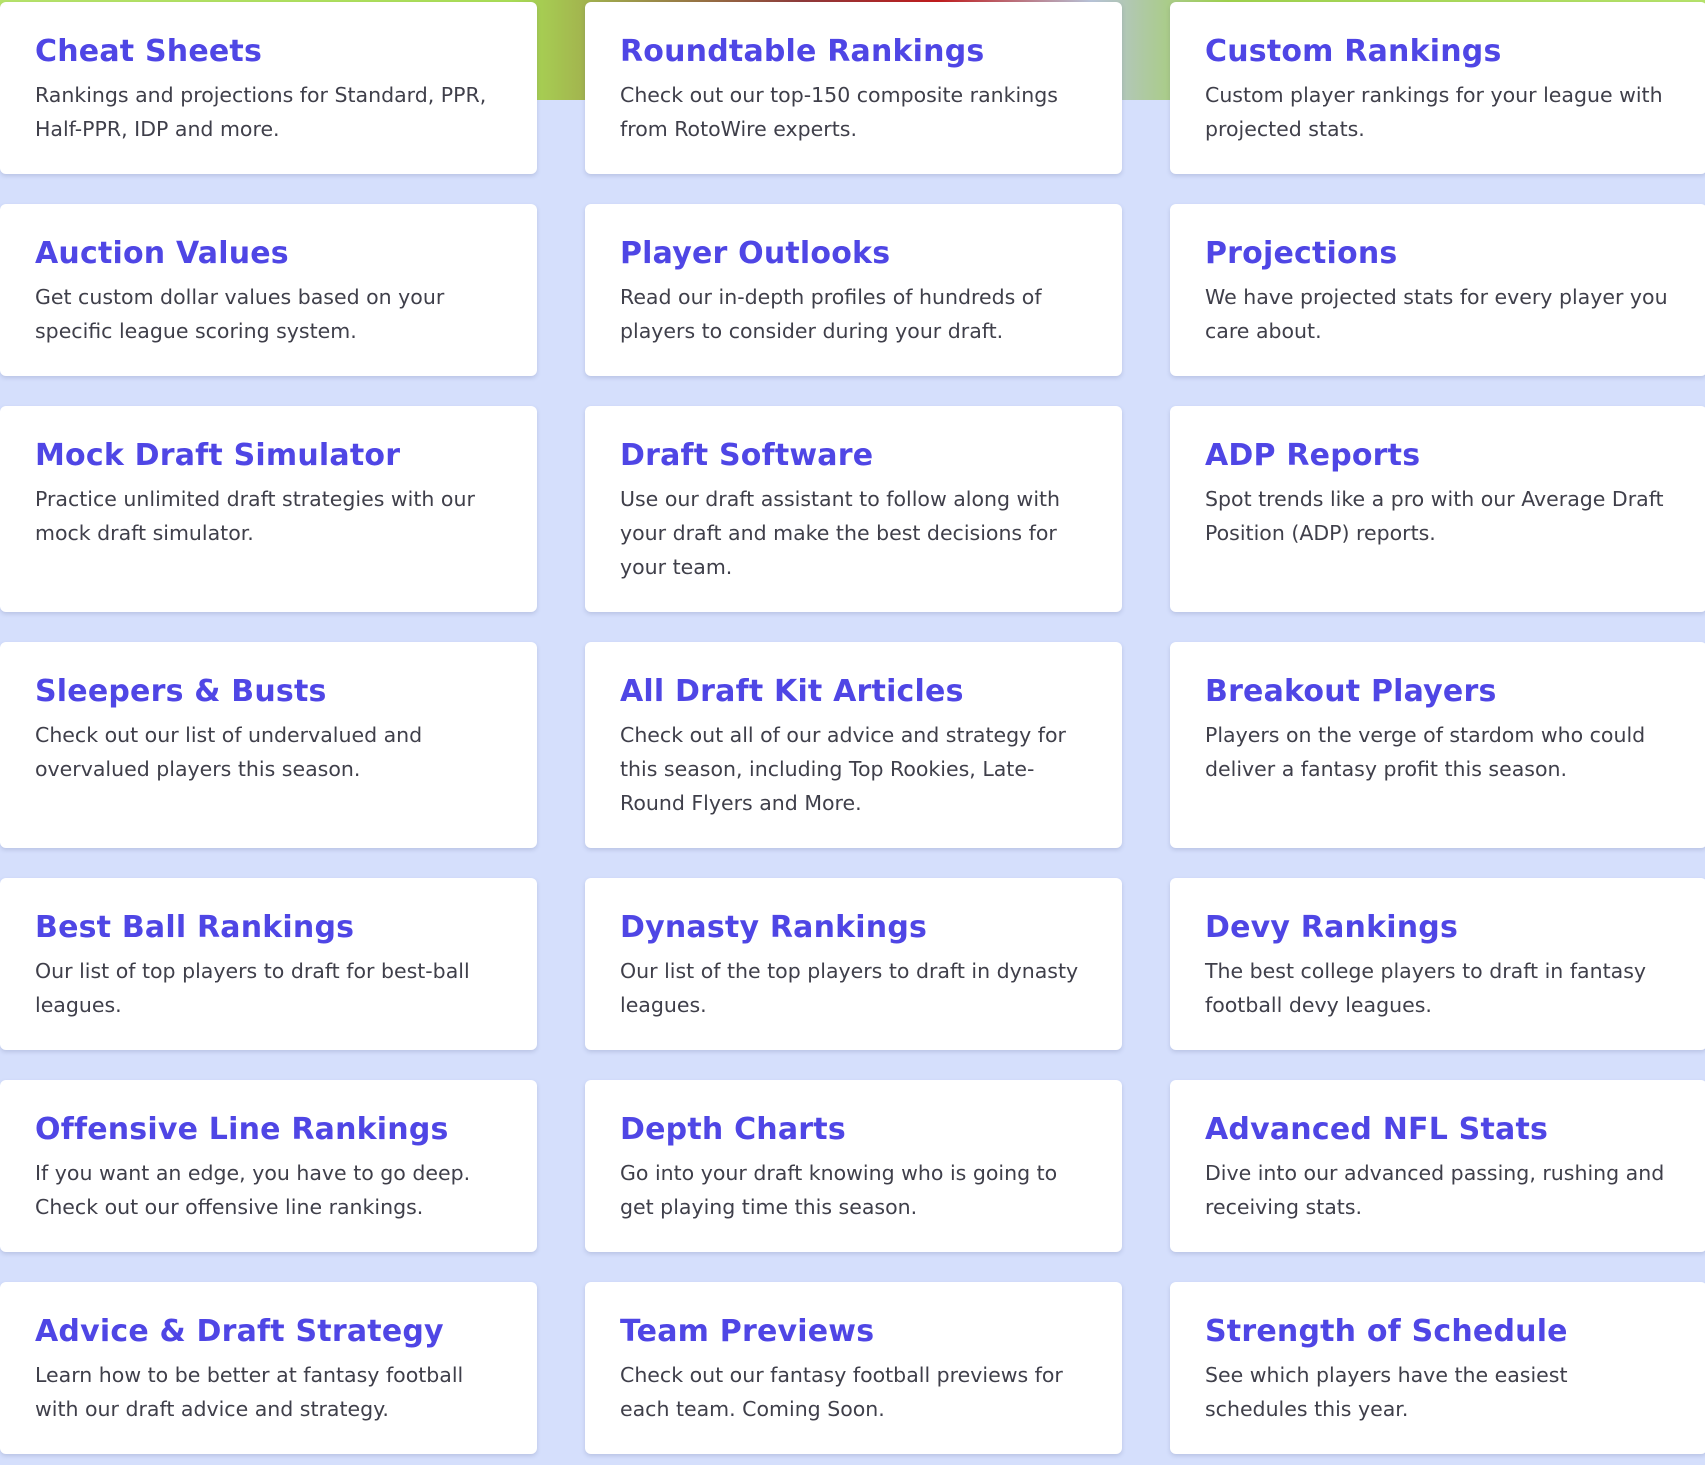 This screenshot has height=1465, width=1705. I want to click on card-title: Best Ball Rankings, so click(269, 928).